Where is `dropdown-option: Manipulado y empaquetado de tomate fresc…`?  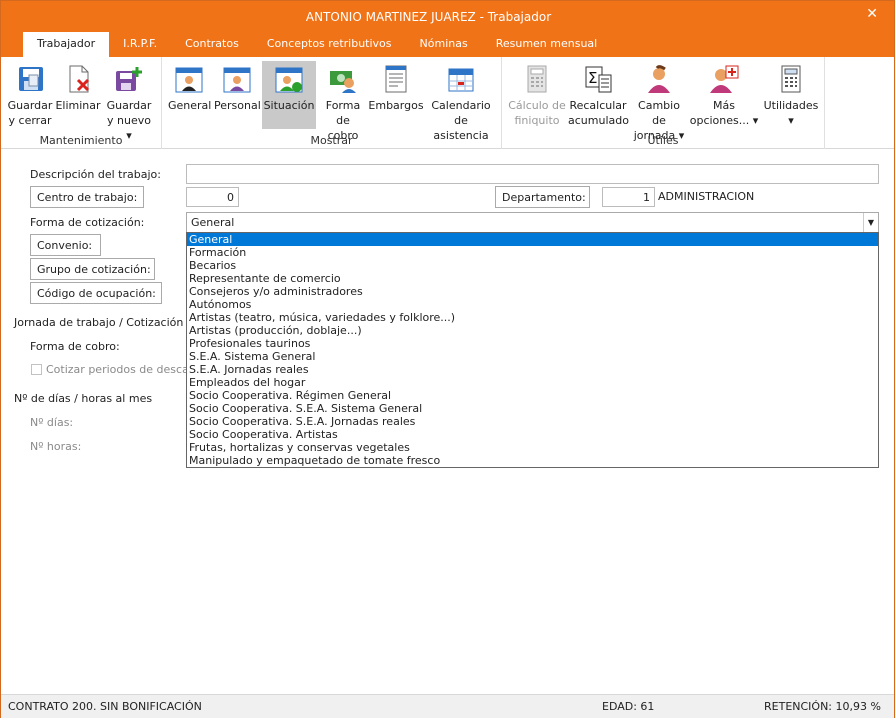
dropdown-option: Manipulado y empaquetado de tomate fresc… is located at coordinates (532, 460).